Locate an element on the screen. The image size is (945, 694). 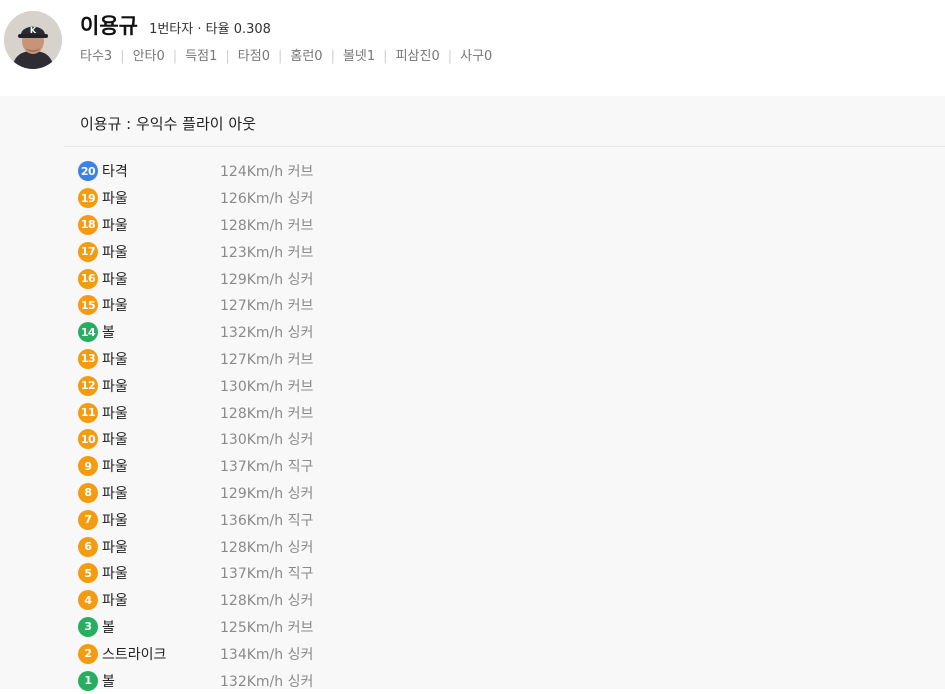
batting-order: 1번타자 is located at coordinates (171, 29).